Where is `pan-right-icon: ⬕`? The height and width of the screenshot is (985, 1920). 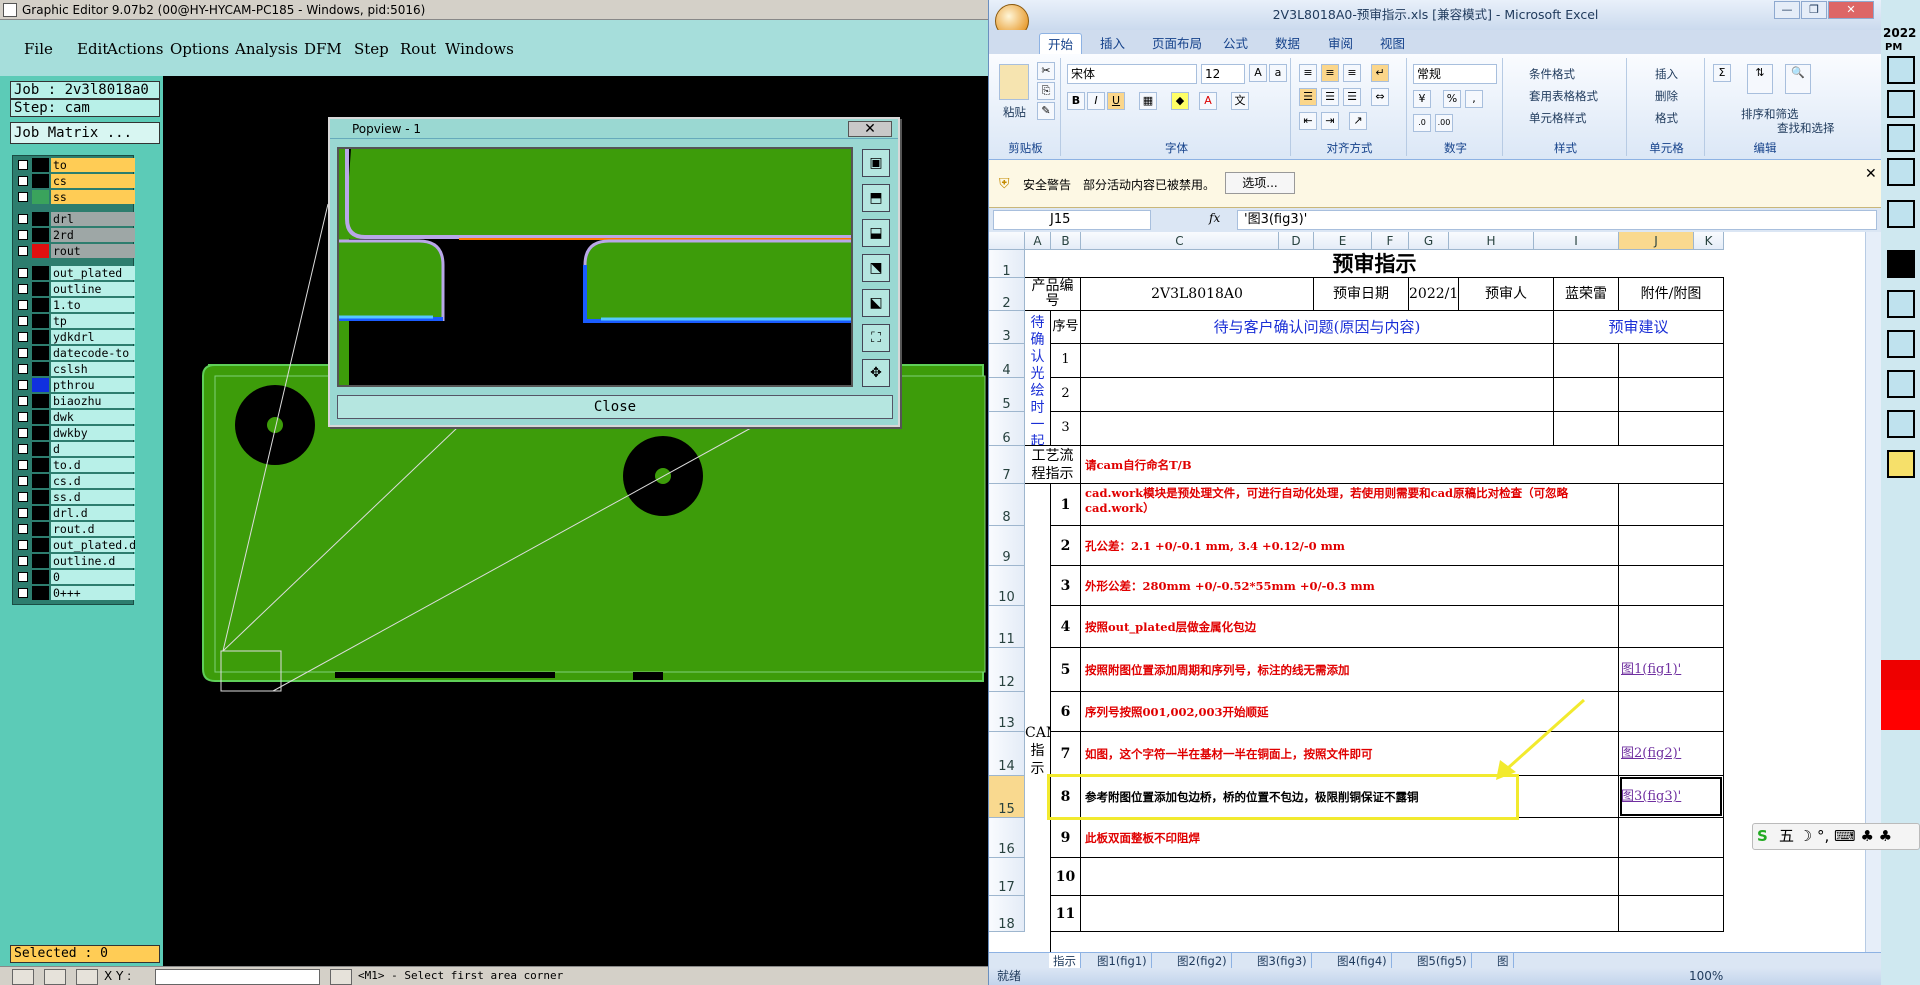
pan-right-icon: ⬕ is located at coordinates (876, 303).